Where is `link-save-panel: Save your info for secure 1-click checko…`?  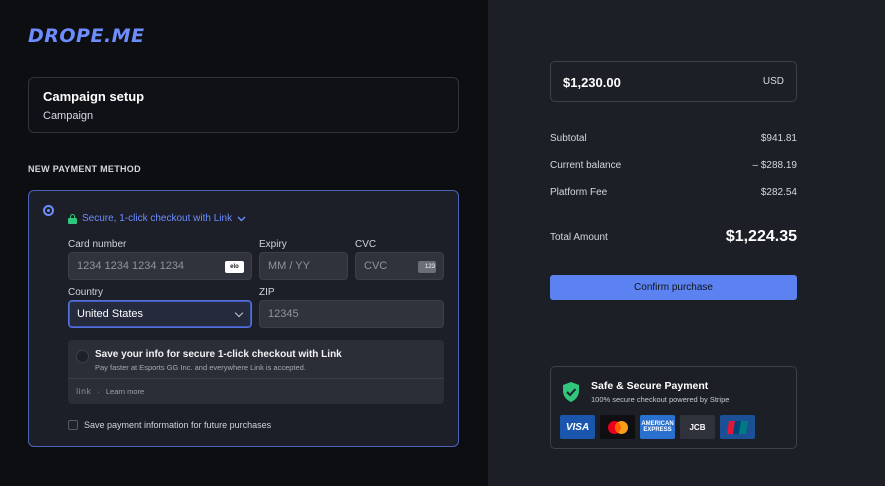 link-save-panel: Save your info for secure 1-click checko… is located at coordinates (256, 372).